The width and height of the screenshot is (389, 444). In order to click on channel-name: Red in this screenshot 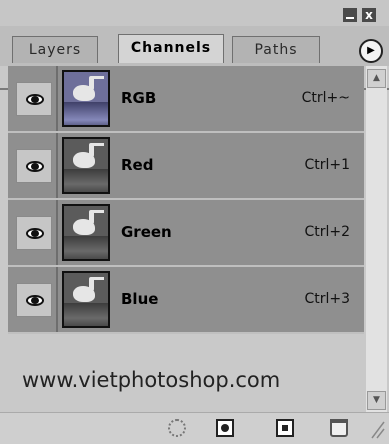, I will do `click(137, 165)`.